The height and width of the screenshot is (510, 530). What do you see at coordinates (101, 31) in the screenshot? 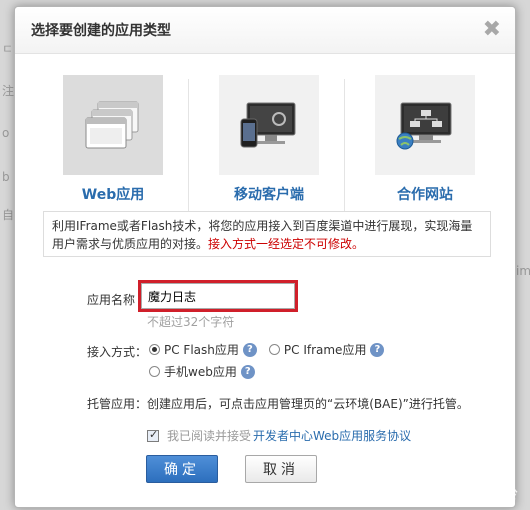
I see `dialog-title: 选择要创建的应用类型` at bounding box center [101, 31].